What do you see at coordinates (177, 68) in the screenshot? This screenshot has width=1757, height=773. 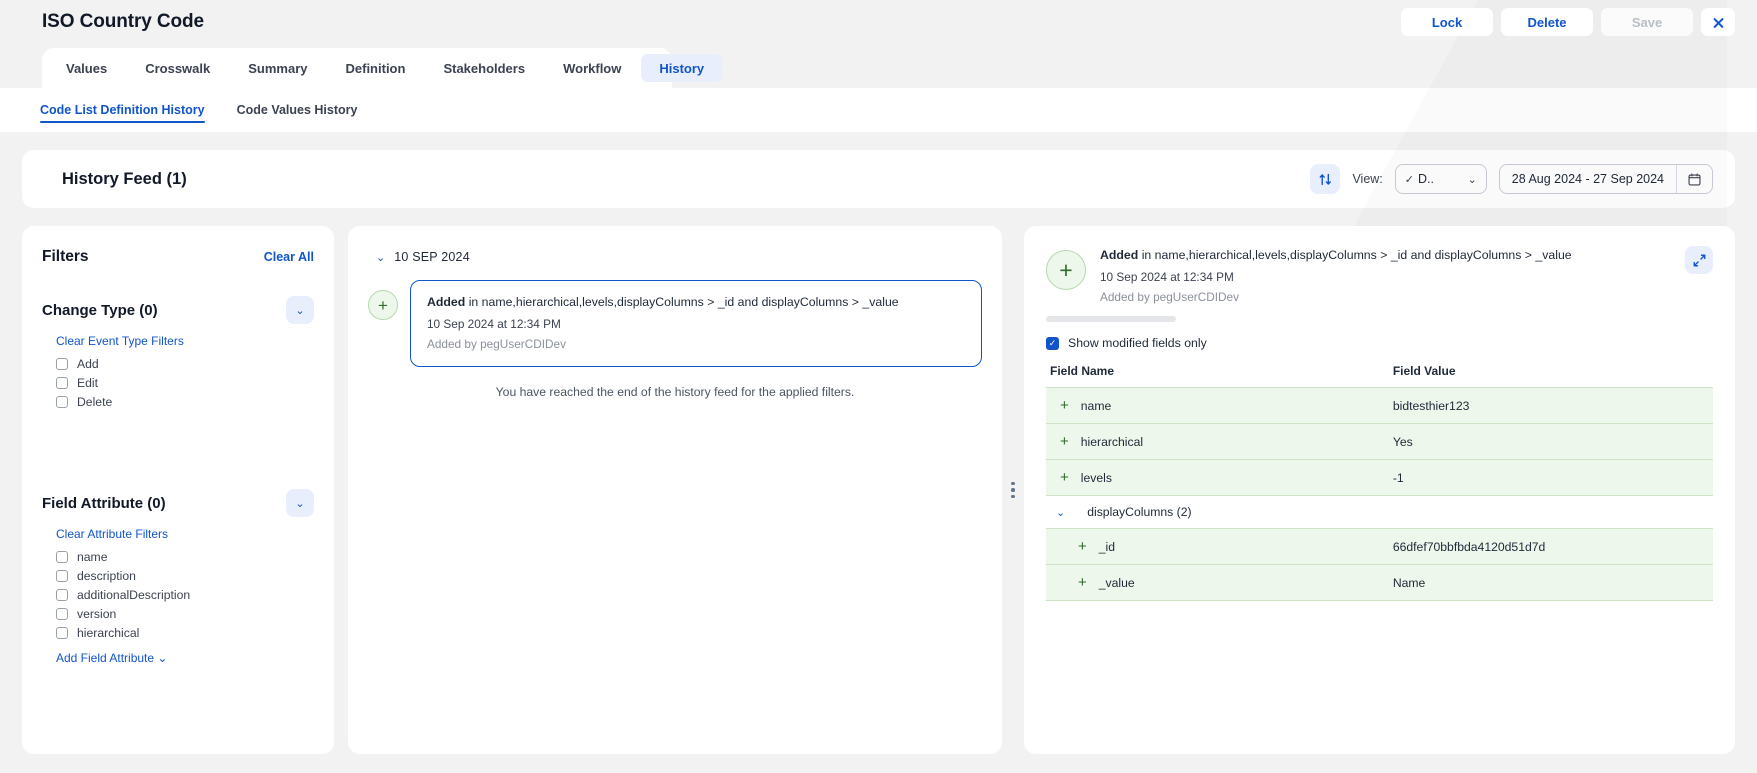 I see `tab-crosswalk: Crosswalk` at bounding box center [177, 68].